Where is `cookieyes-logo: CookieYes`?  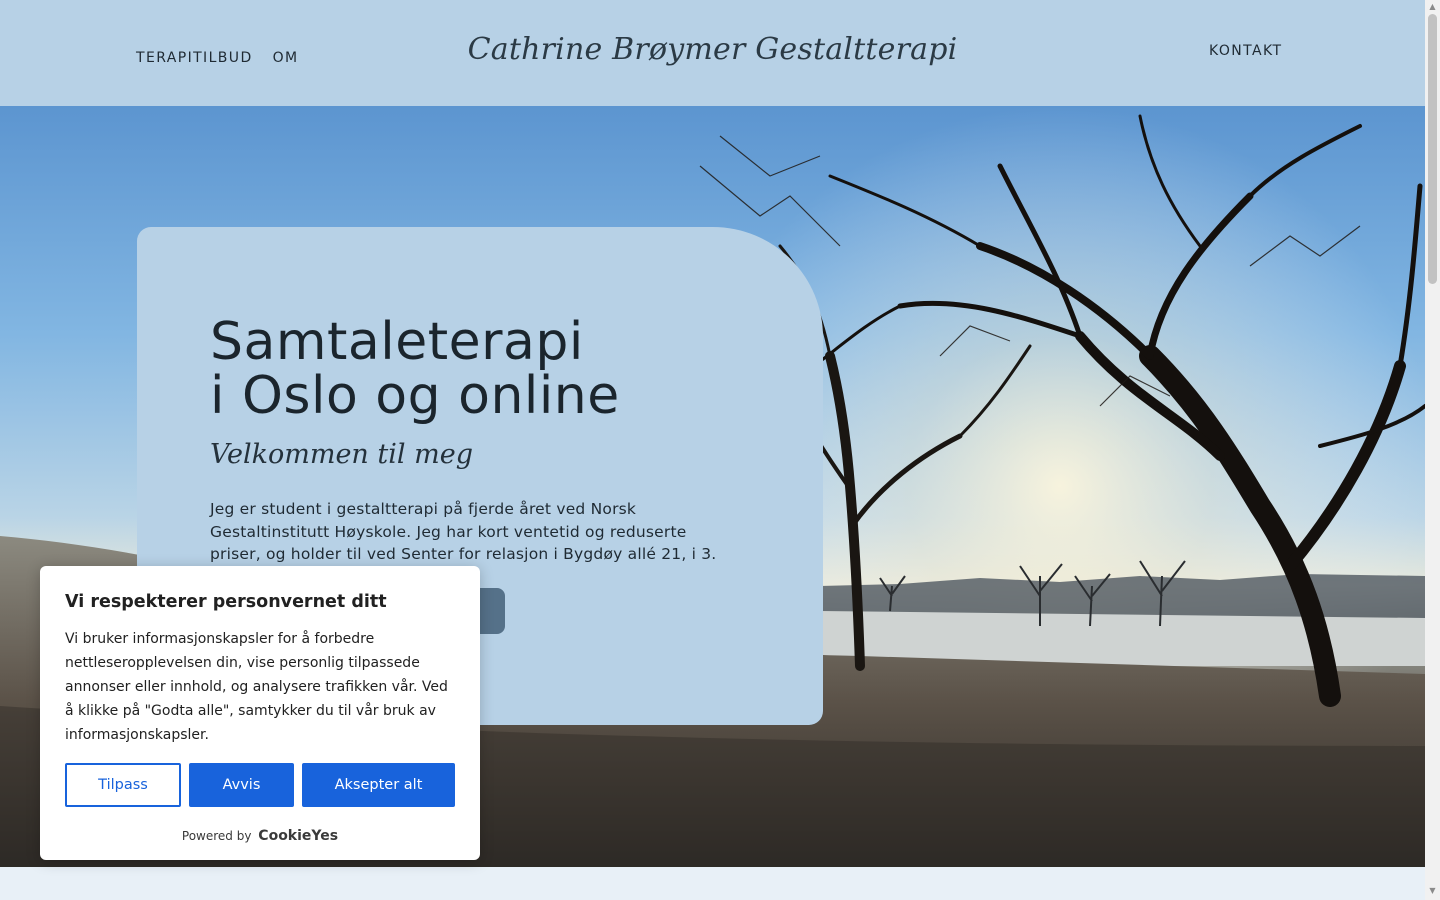 cookieyes-logo: CookieYes is located at coordinates (298, 836).